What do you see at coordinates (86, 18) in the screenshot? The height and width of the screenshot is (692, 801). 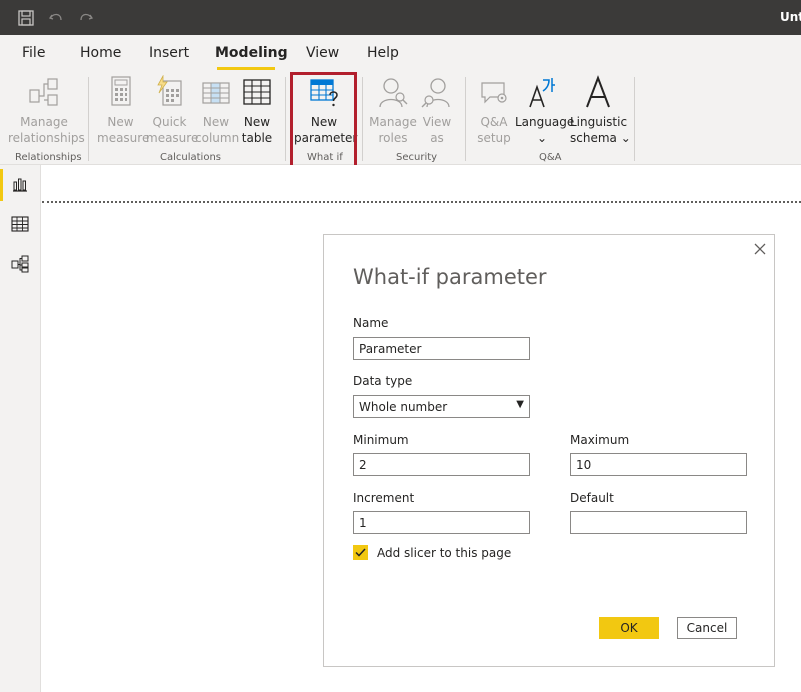 I see `redo-icon` at bounding box center [86, 18].